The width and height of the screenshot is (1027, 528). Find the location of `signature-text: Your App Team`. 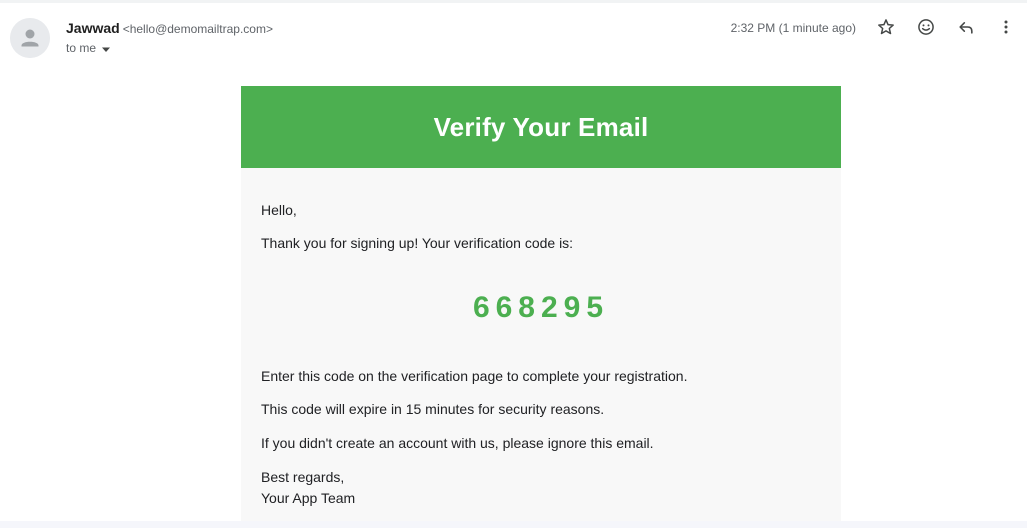

signature-text: Your App Team is located at coordinates (308, 498).